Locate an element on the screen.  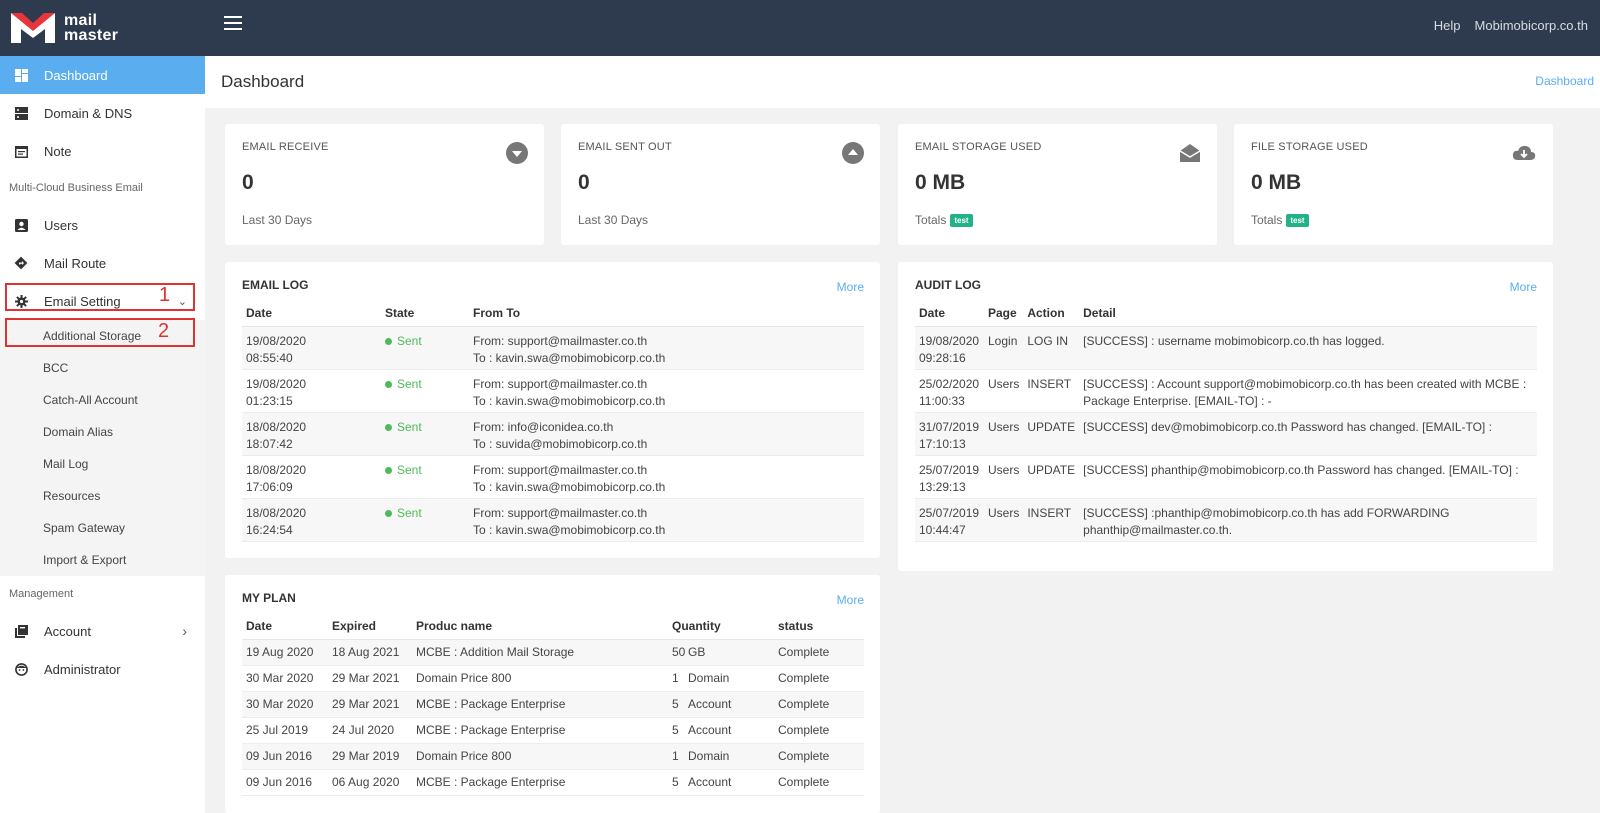
annotation-number: 2 is located at coordinates (164, 331).